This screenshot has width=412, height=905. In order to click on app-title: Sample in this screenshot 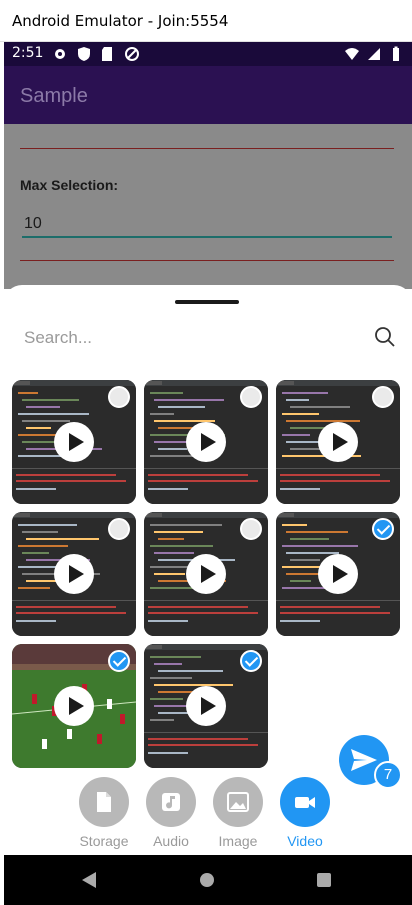, I will do `click(54, 96)`.